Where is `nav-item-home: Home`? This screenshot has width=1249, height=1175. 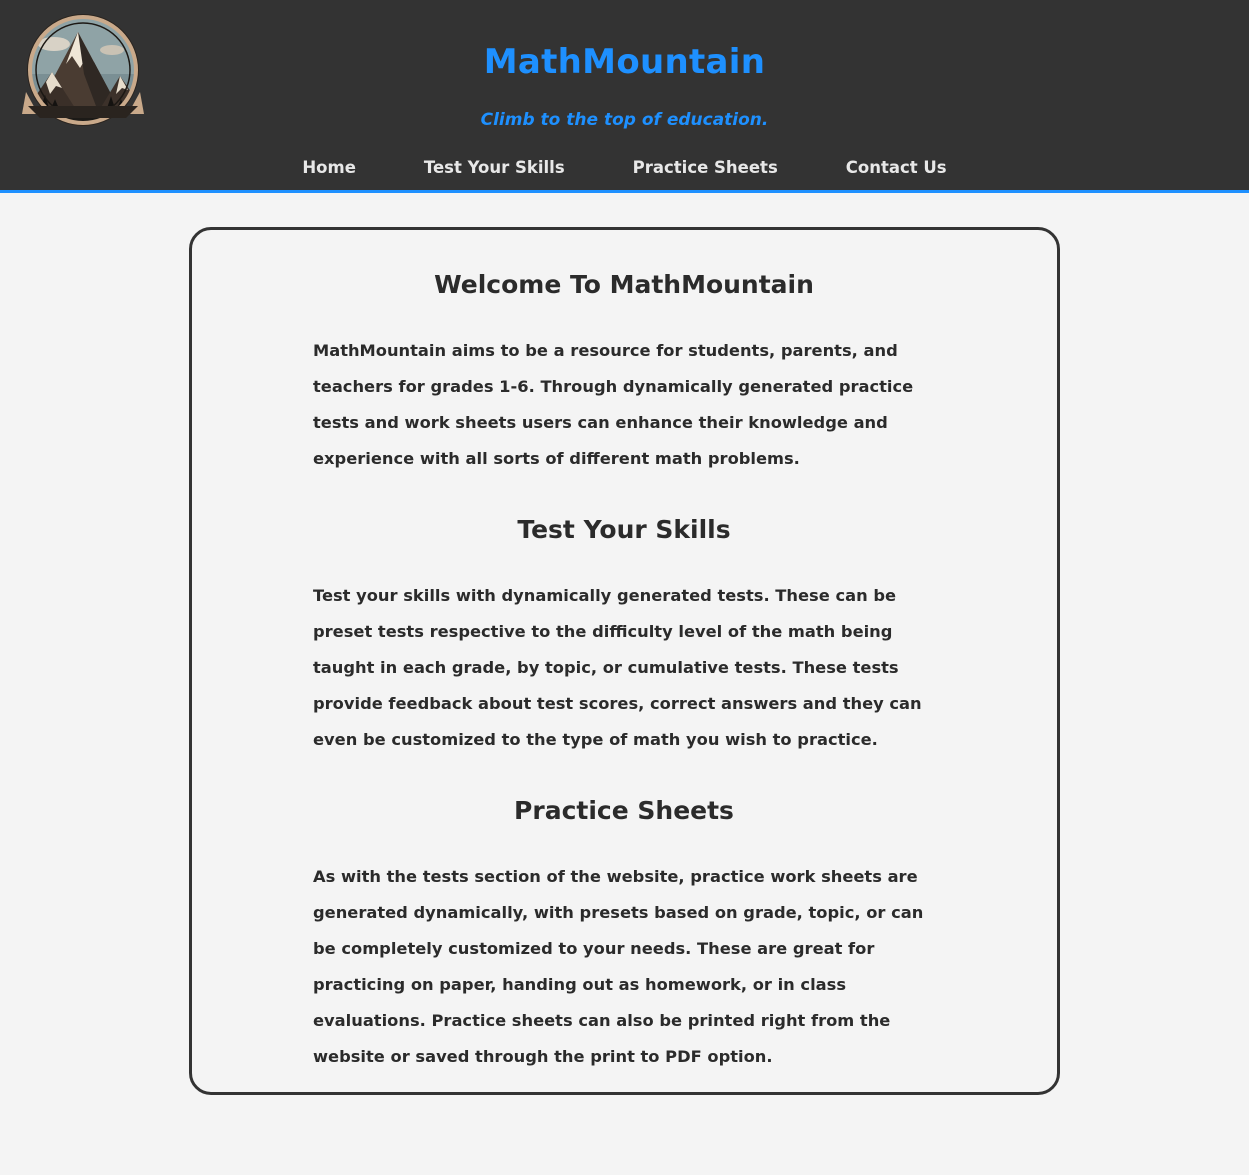 nav-item-home: Home is located at coordinates (329, 167).